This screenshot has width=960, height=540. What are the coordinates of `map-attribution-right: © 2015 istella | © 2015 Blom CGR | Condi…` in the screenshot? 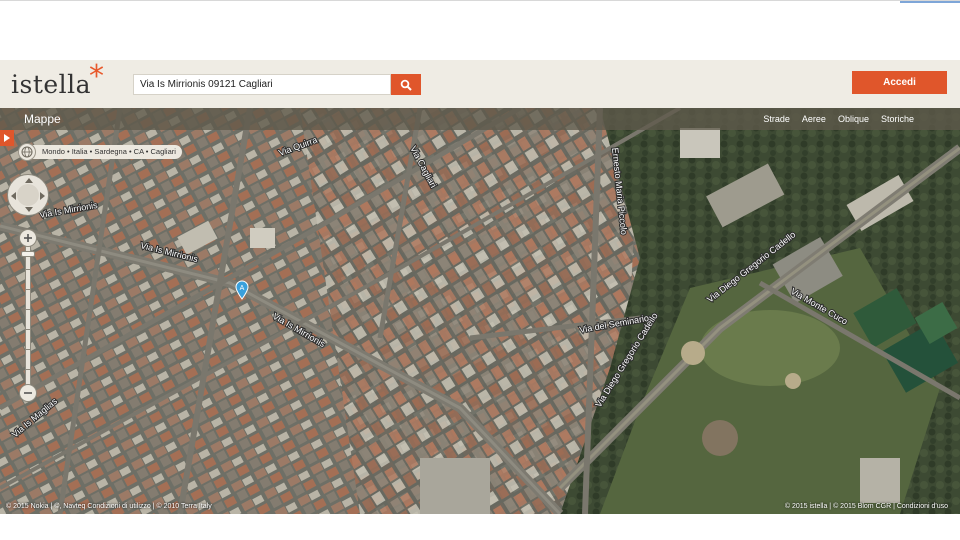 It's located at (866, 506).